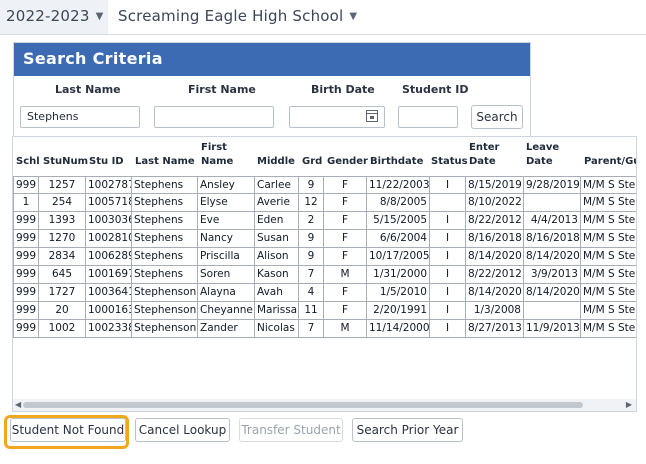 This screenshot has height=464, width=646. Describe the element at coordinates (398, 221) in the screenshot. I see `cell-birth: 5/15/2005` at that location.